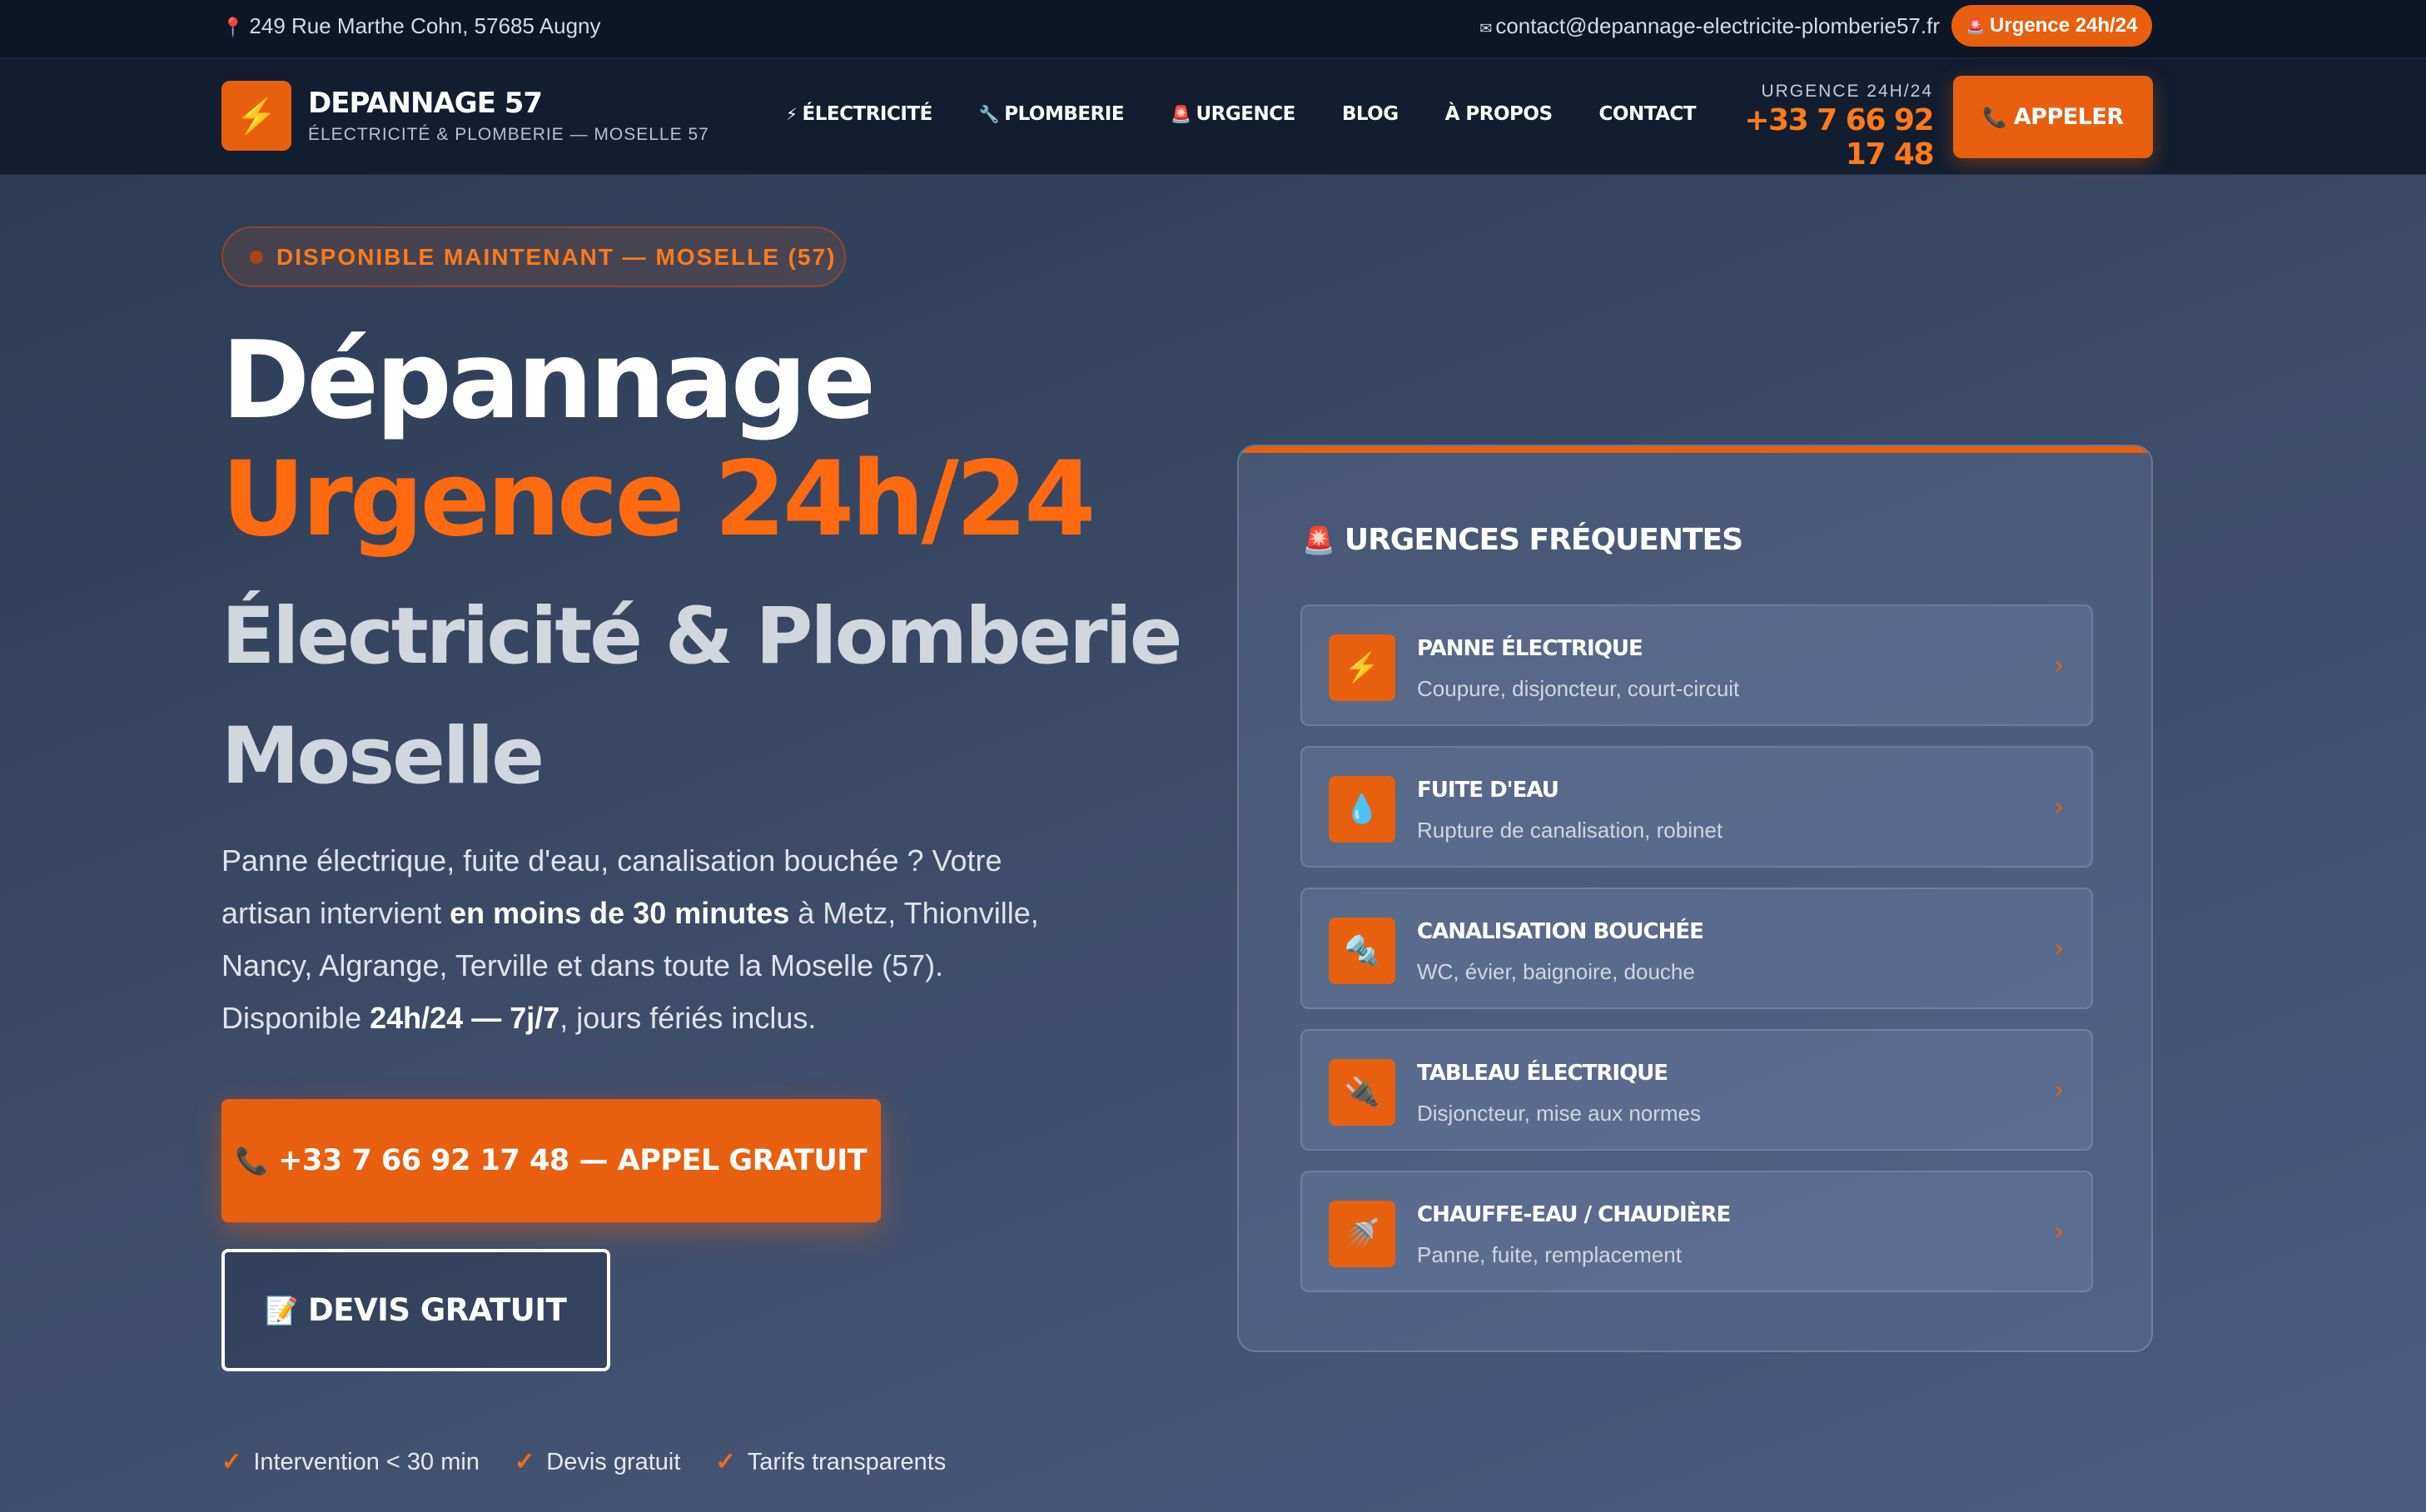 The width and height of the screenshot is (2426, 1512). What do you see at coordinates (233, 27) in the screenshot?
I see `map-pin-icon: 📍` at bounding box center [233, 27].